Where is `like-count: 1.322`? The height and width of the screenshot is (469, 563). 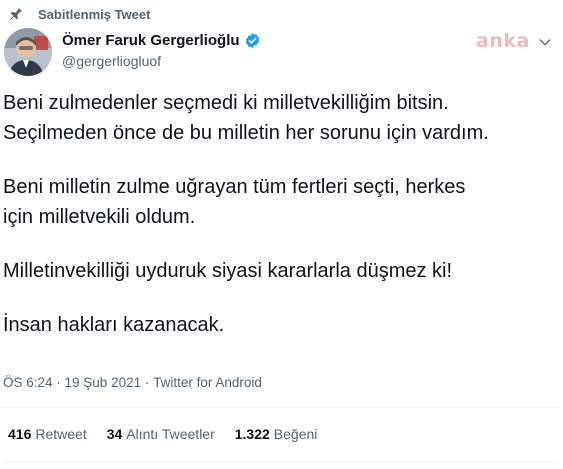
like-count: 1.322 is located at coordinates (252, 434).